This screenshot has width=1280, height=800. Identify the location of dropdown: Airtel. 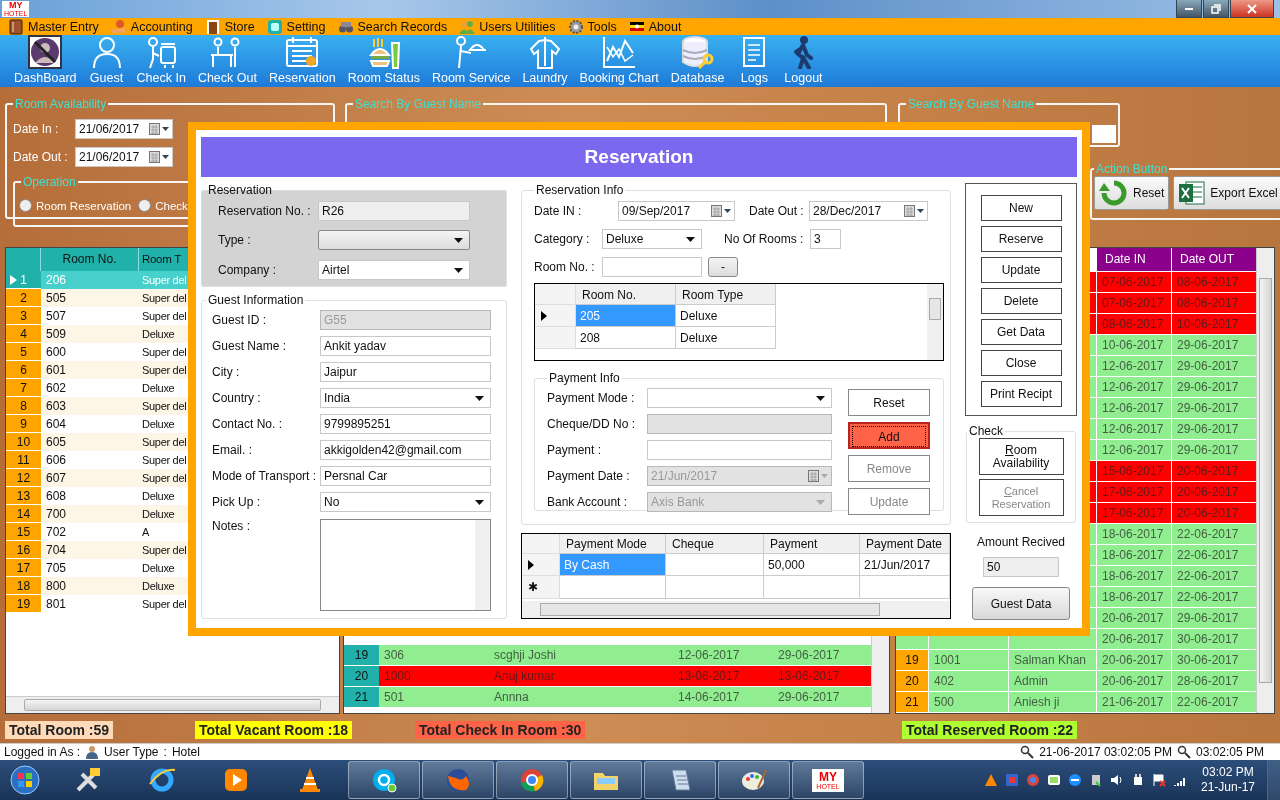
(394, 270).